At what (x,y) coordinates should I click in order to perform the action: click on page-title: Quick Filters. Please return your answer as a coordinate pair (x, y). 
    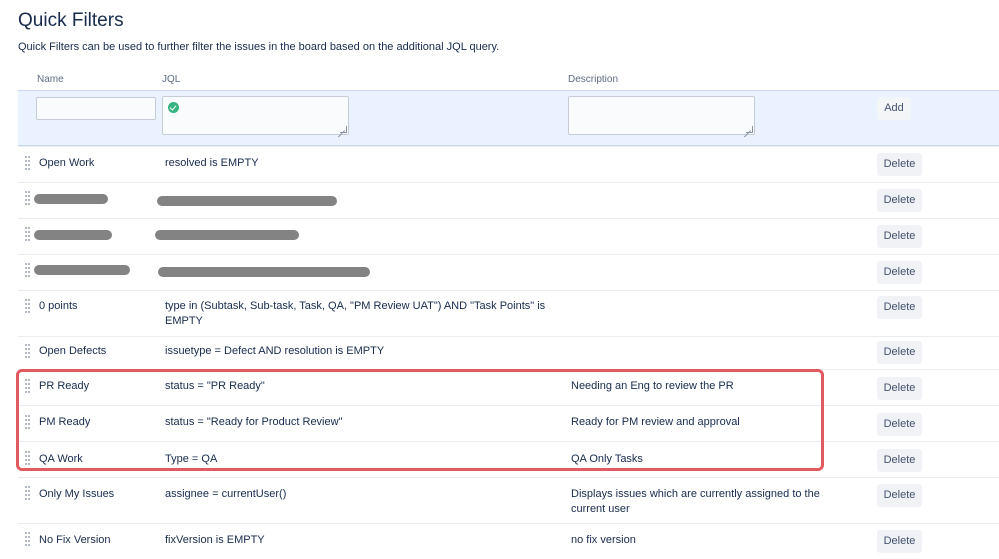
    Looking at the image, I should click on (71, 20).